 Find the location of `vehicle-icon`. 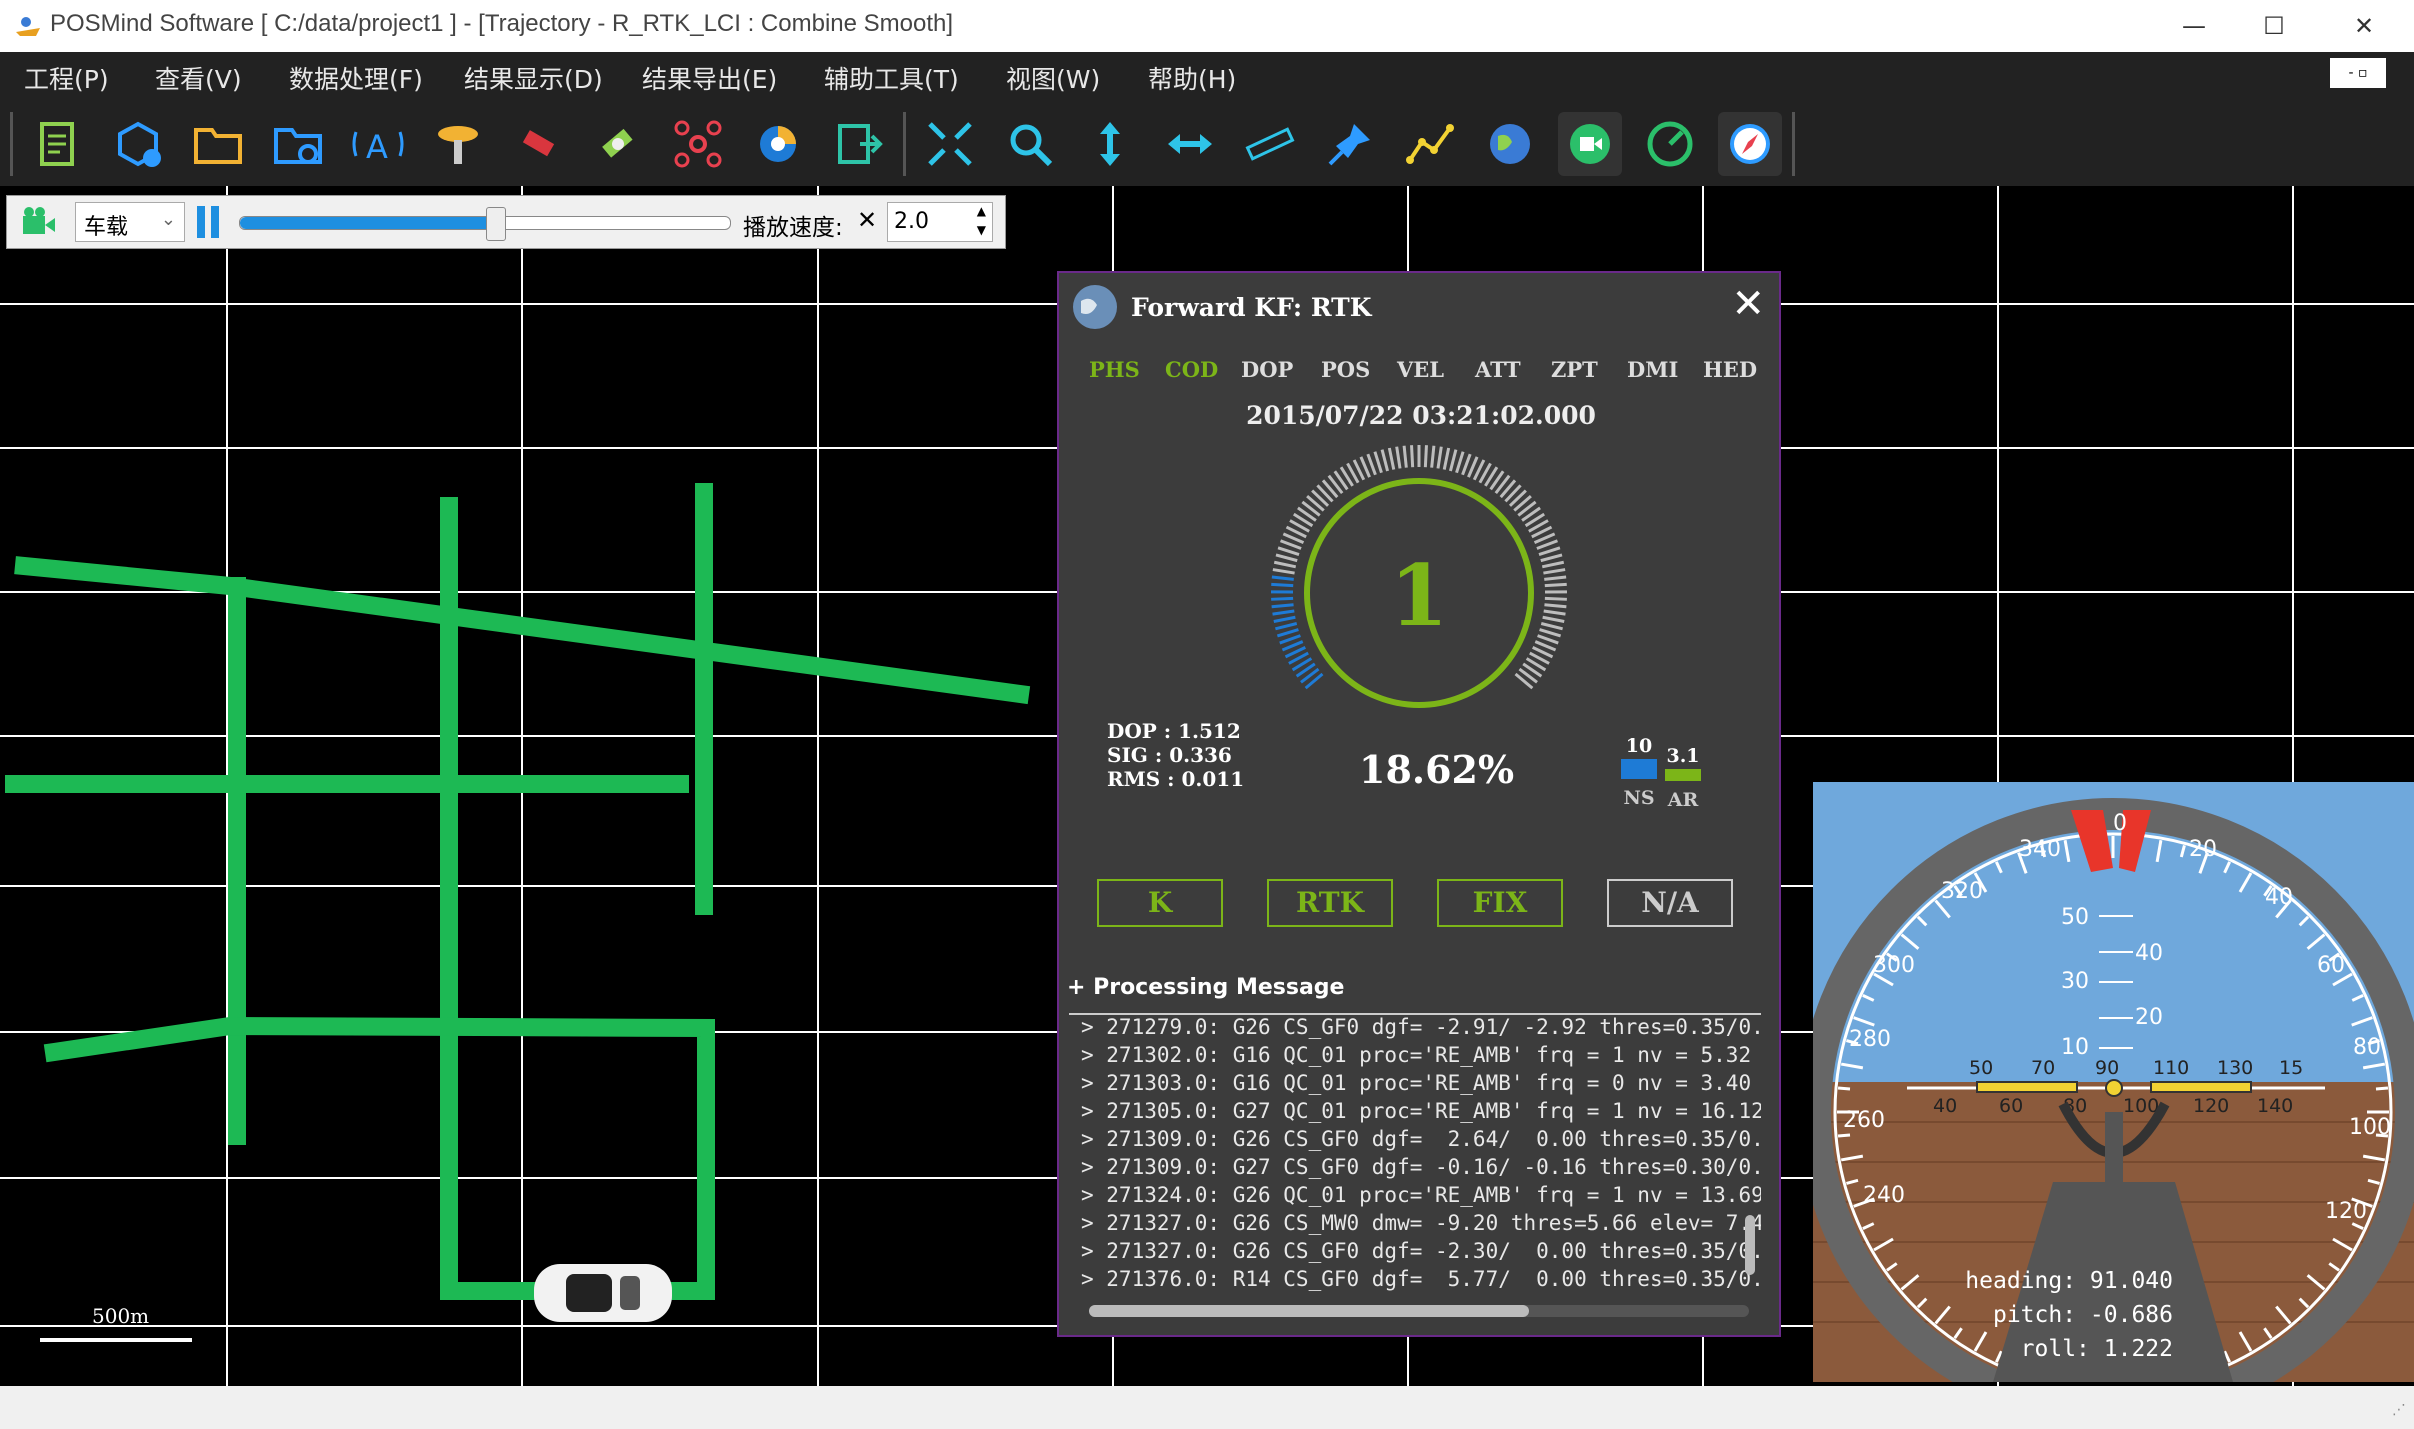

vehicle-icon is located at coordinates (603, 1293).